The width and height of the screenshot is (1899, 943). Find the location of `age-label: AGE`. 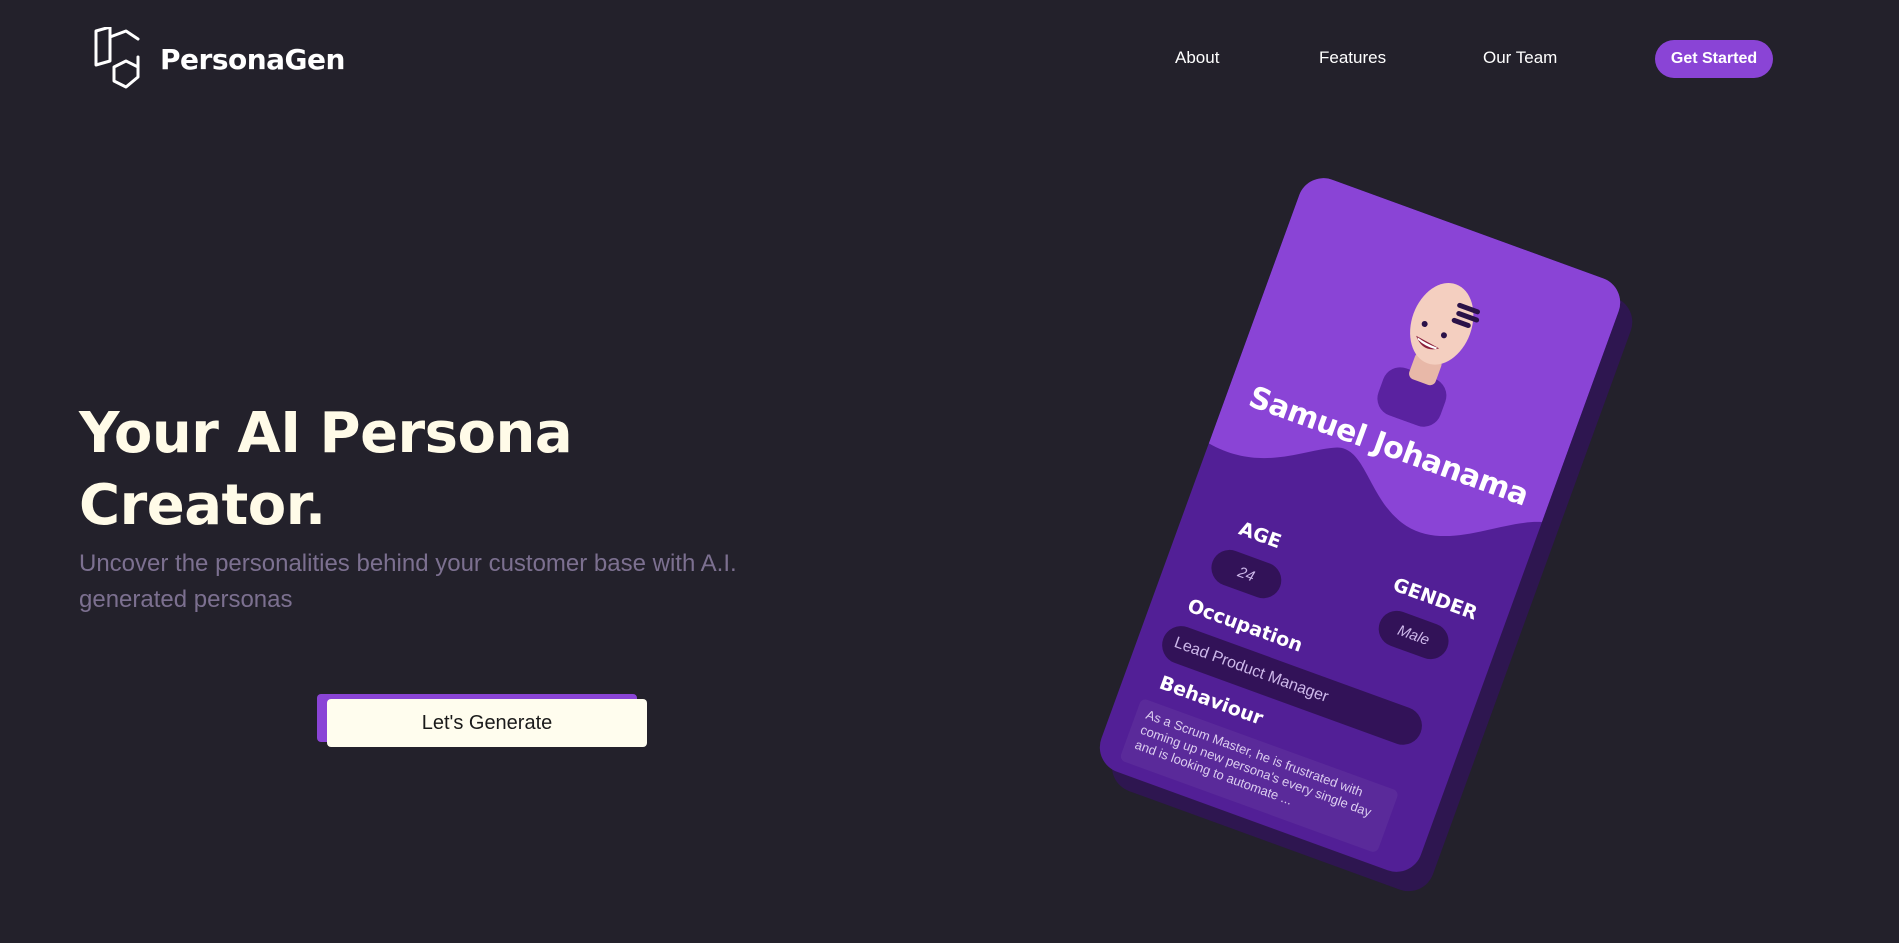

age-label: AGE is located at coordinates (1260, 535).